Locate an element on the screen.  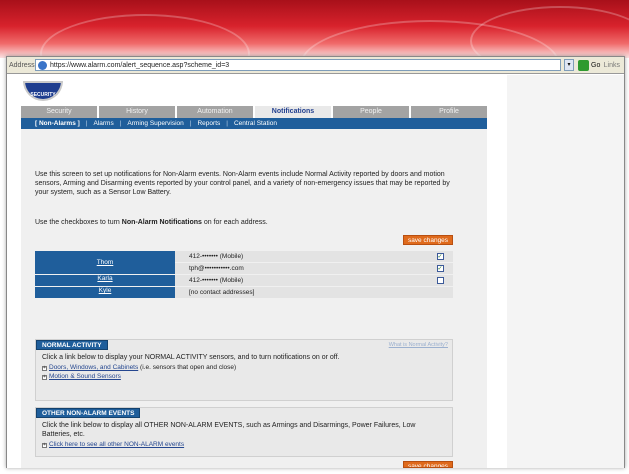
address-value: tph@•••••••••••.com is located at coordinates (301, 268).